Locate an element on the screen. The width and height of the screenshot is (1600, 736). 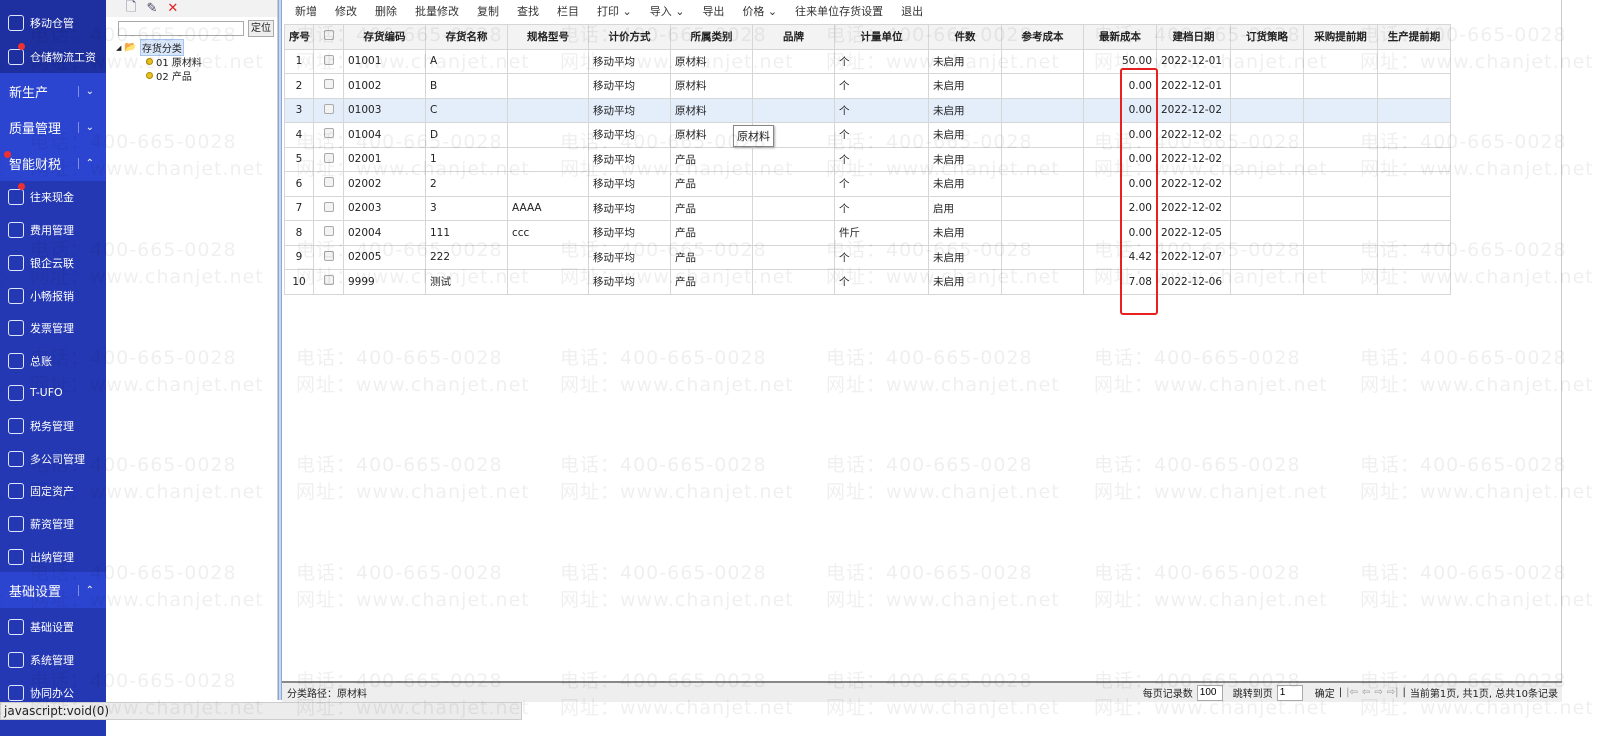
select-all-checkbox is located at coordinates (328, 35).